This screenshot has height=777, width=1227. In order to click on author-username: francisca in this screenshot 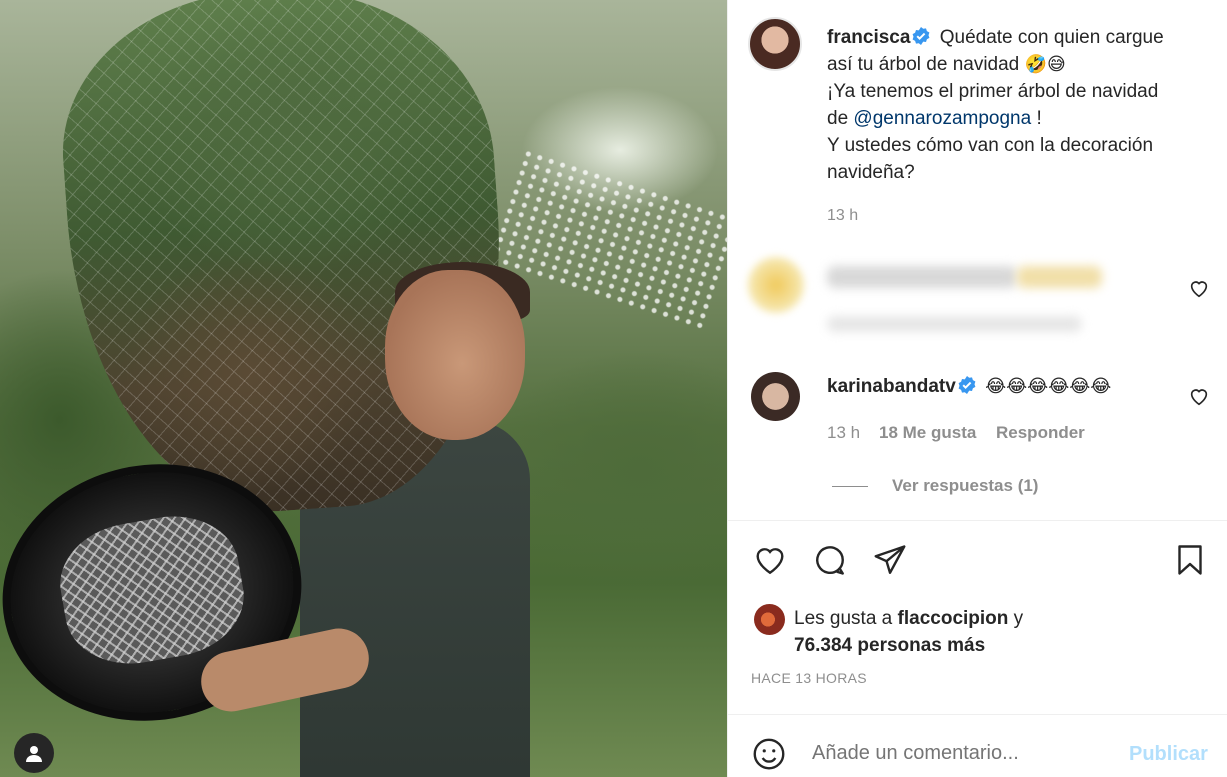, I will do `click(868, 37)`.